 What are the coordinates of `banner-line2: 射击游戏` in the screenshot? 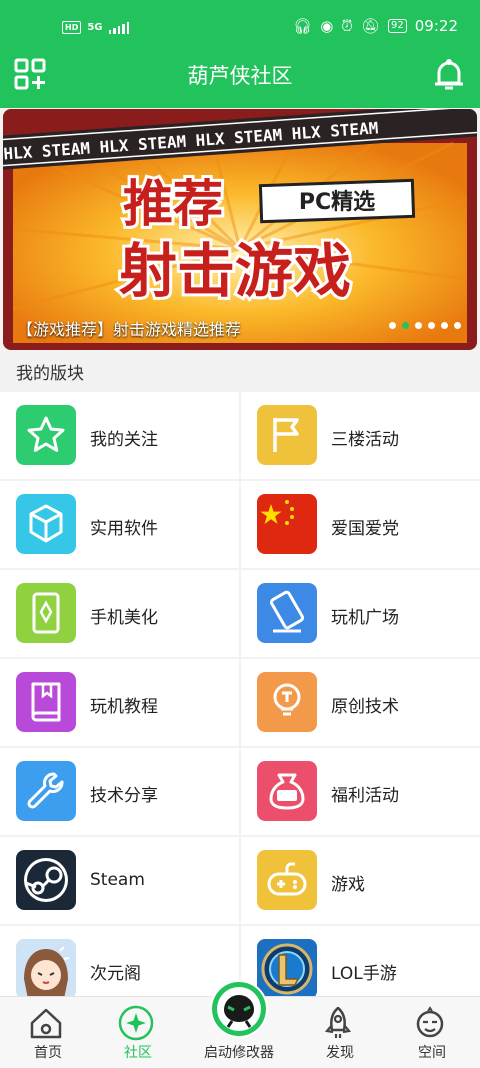 It's located at (235, 271).